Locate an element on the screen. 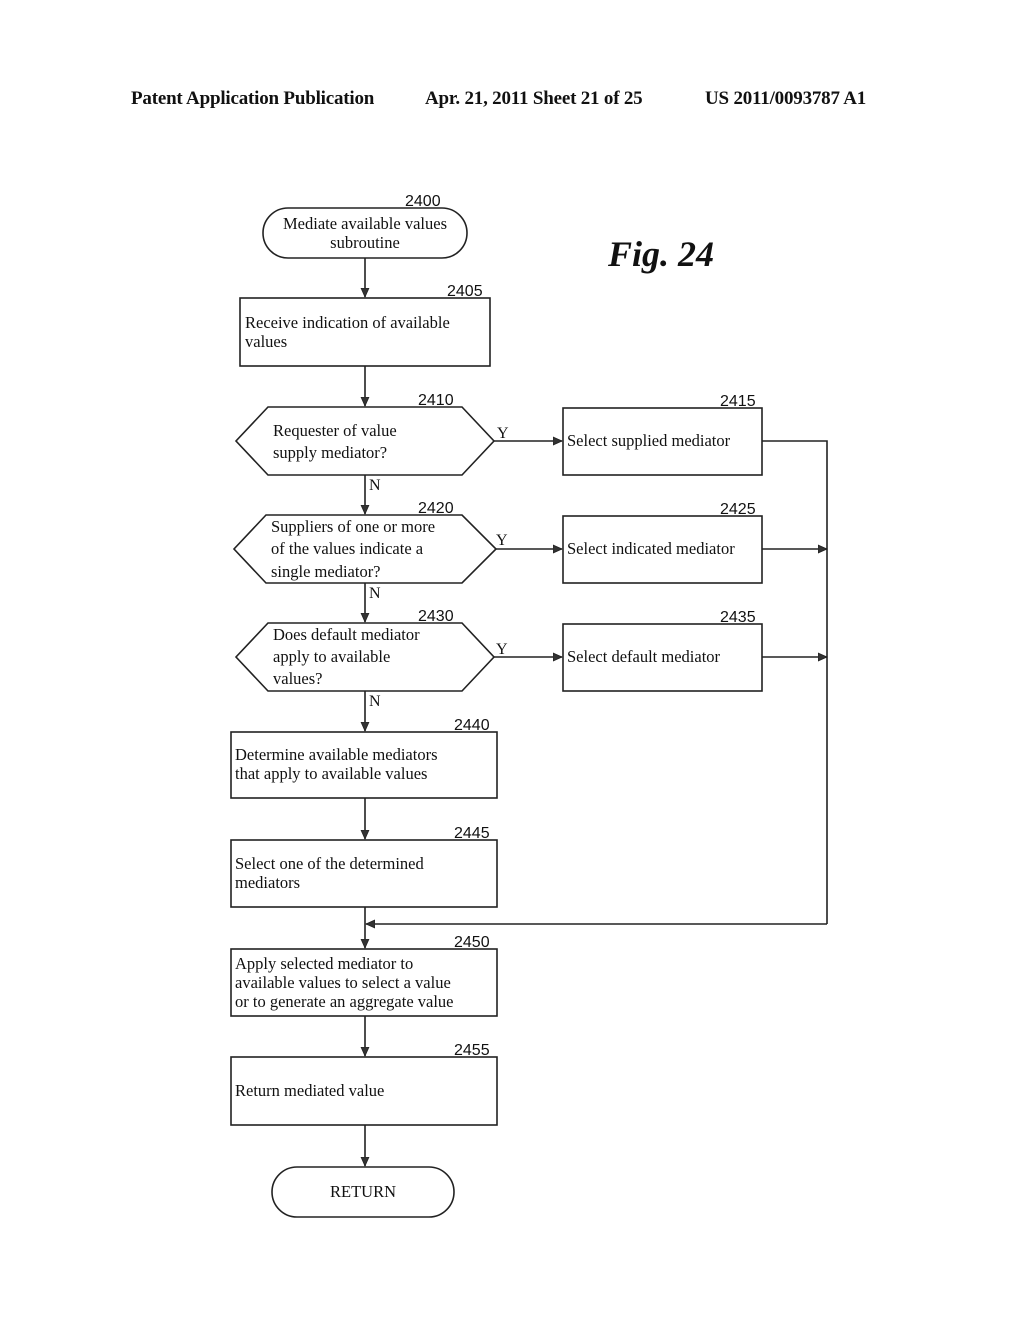 This screenshot has height=1320, width=1024. ref-number: 2420 is located at coordinates (436, 508).